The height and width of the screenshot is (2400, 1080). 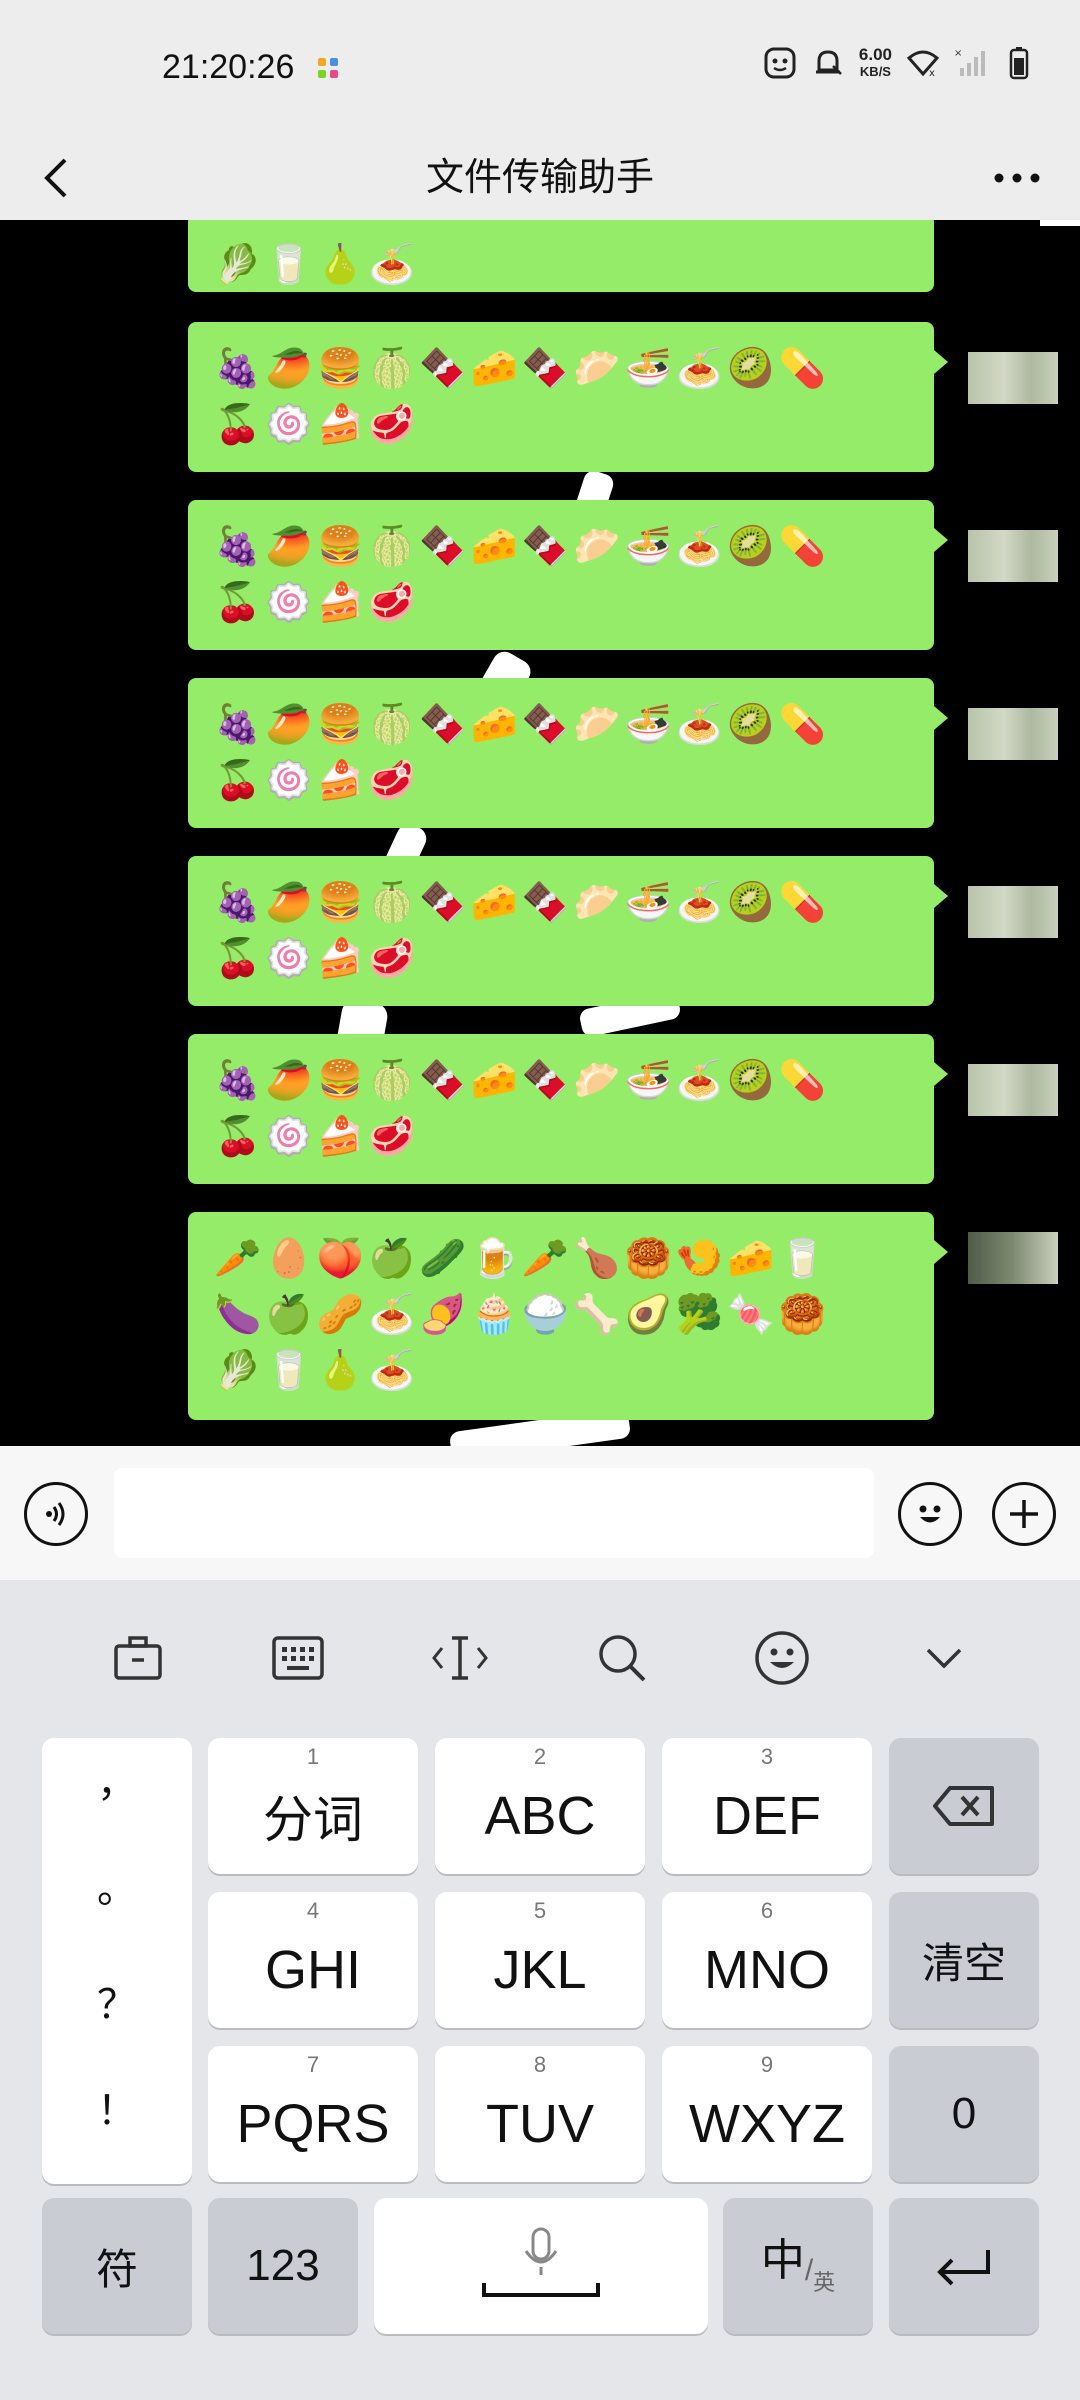 I want to click on search-icon, so click(x=622, y=1658).